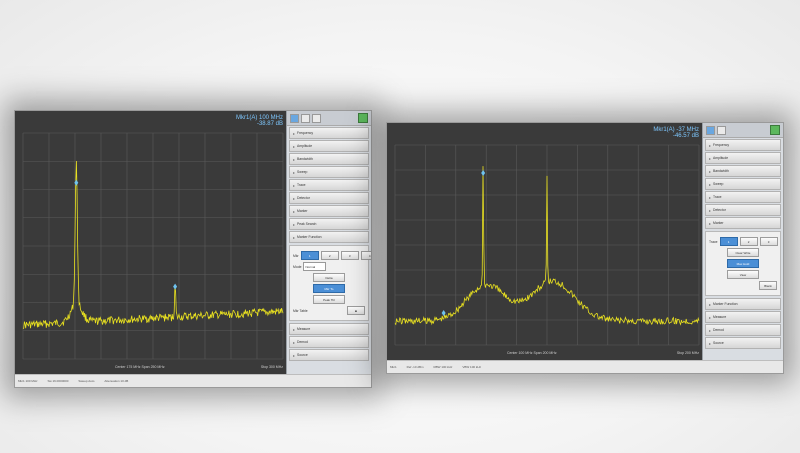  What do you see at coordinates (302, 211) in the screenshot?
I see `menu-item-label: Marker` at bounding box center [302, 211].